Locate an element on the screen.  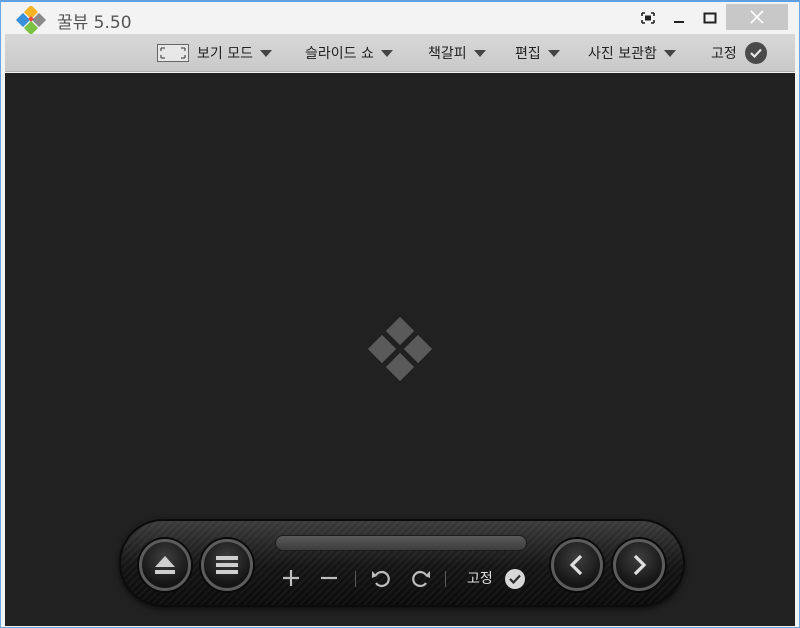
zoom-in-icon is located at coordinates (291, 578).